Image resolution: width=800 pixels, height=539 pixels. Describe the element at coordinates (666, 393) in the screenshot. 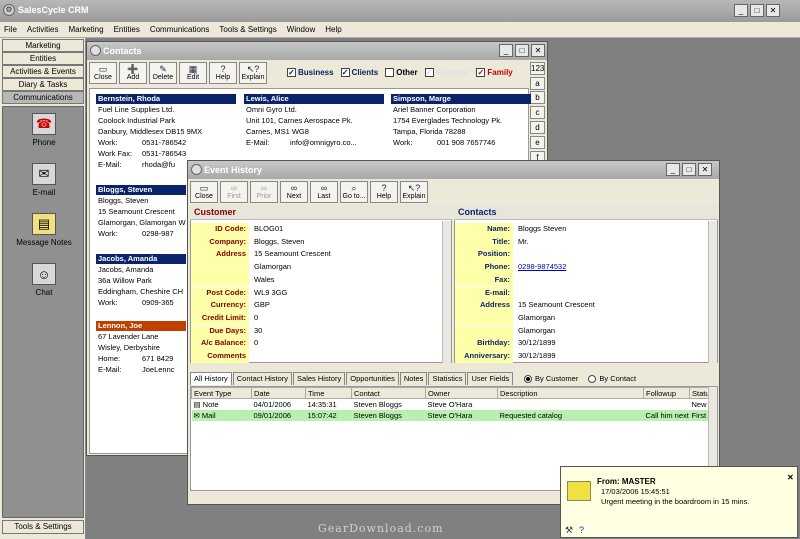

I see `column-header: Followup` at that location.